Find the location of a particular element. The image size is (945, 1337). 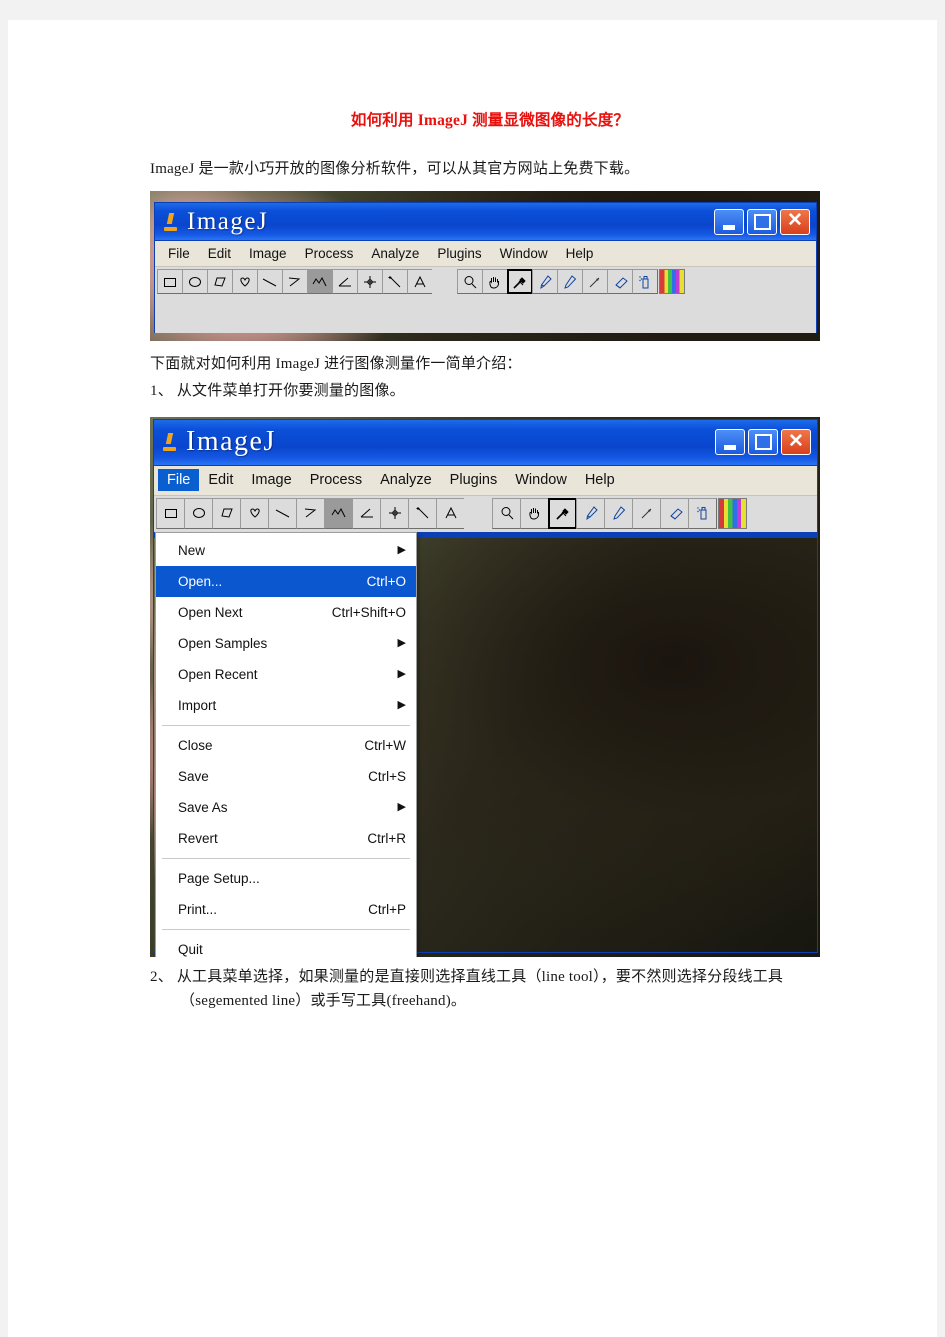

menu-item-label: Import is located at coordinates (197, 705).